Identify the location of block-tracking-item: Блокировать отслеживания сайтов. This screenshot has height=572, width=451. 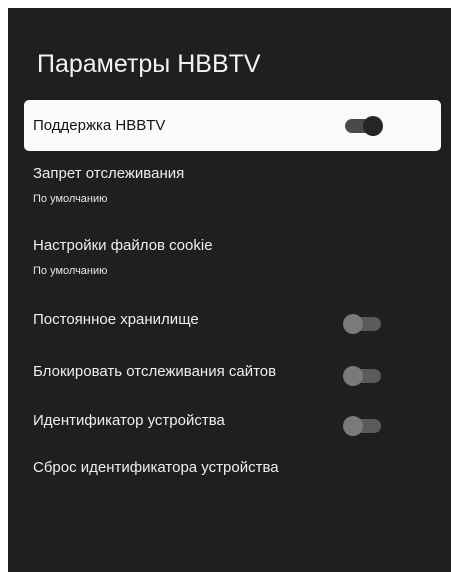
(232, 375).